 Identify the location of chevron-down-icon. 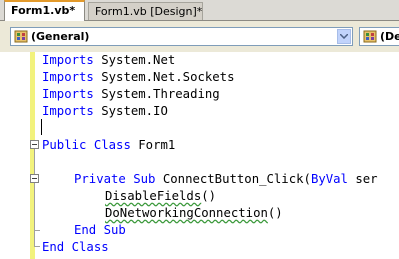
(344, 36).